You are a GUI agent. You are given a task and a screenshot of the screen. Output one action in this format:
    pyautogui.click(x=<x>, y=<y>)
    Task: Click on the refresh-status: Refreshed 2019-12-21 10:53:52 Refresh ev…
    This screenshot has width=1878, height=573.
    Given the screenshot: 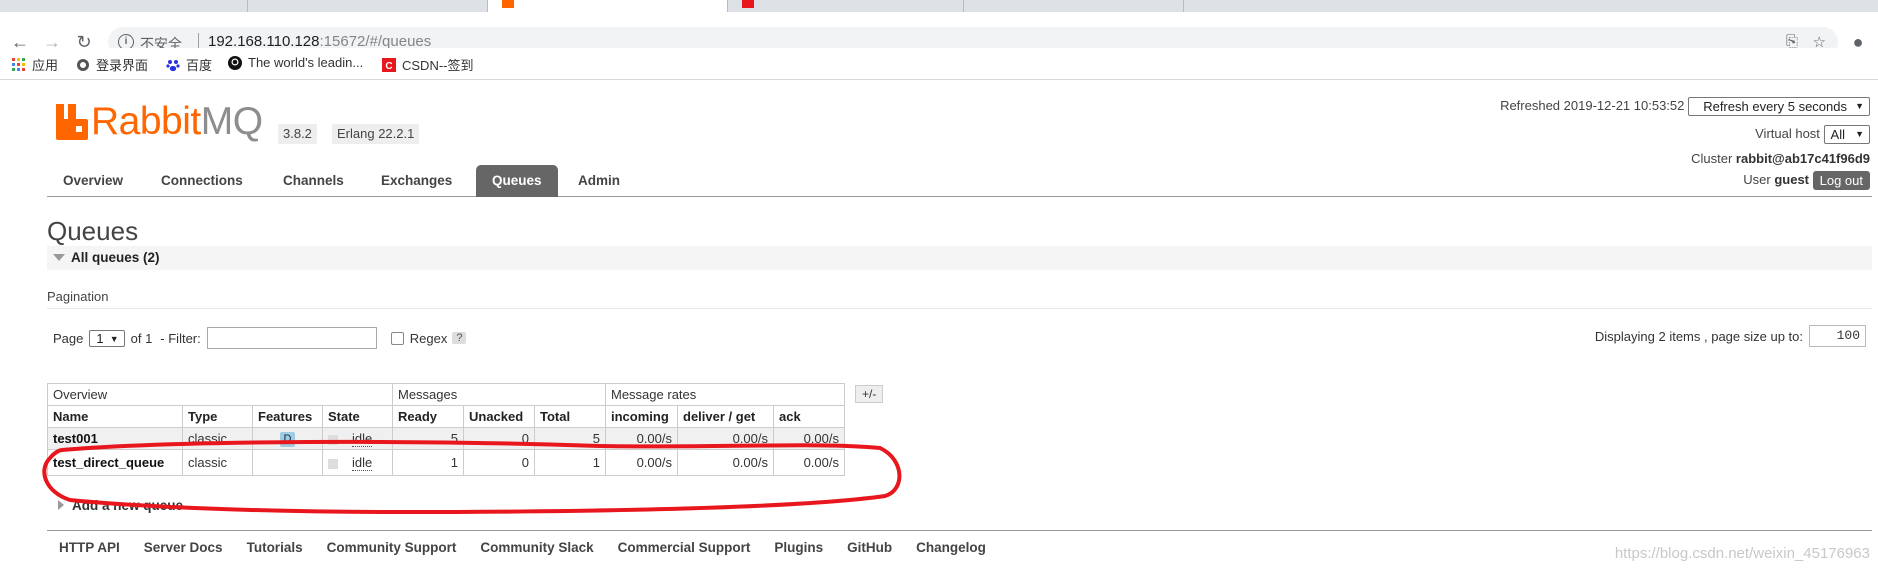 What is the action you would take?
    pyautogui.click(x=1685, y=106)
    